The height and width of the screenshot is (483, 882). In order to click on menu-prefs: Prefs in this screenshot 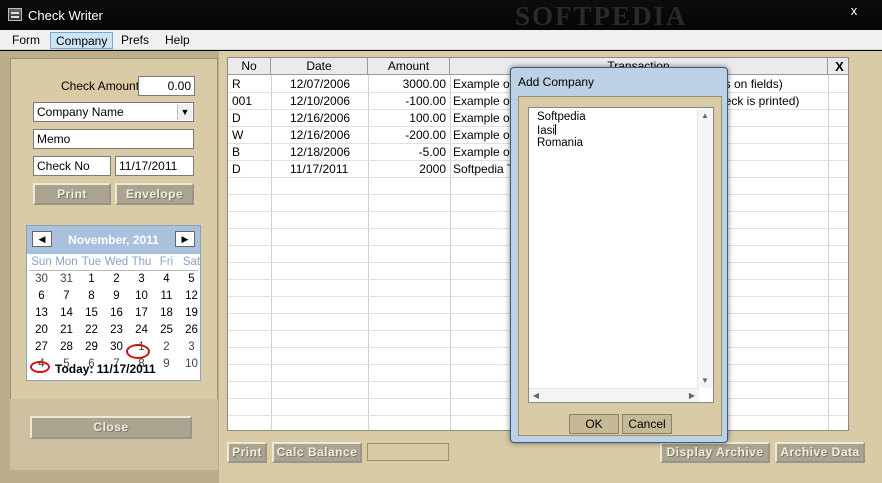, I will do `click(135, 40)`.